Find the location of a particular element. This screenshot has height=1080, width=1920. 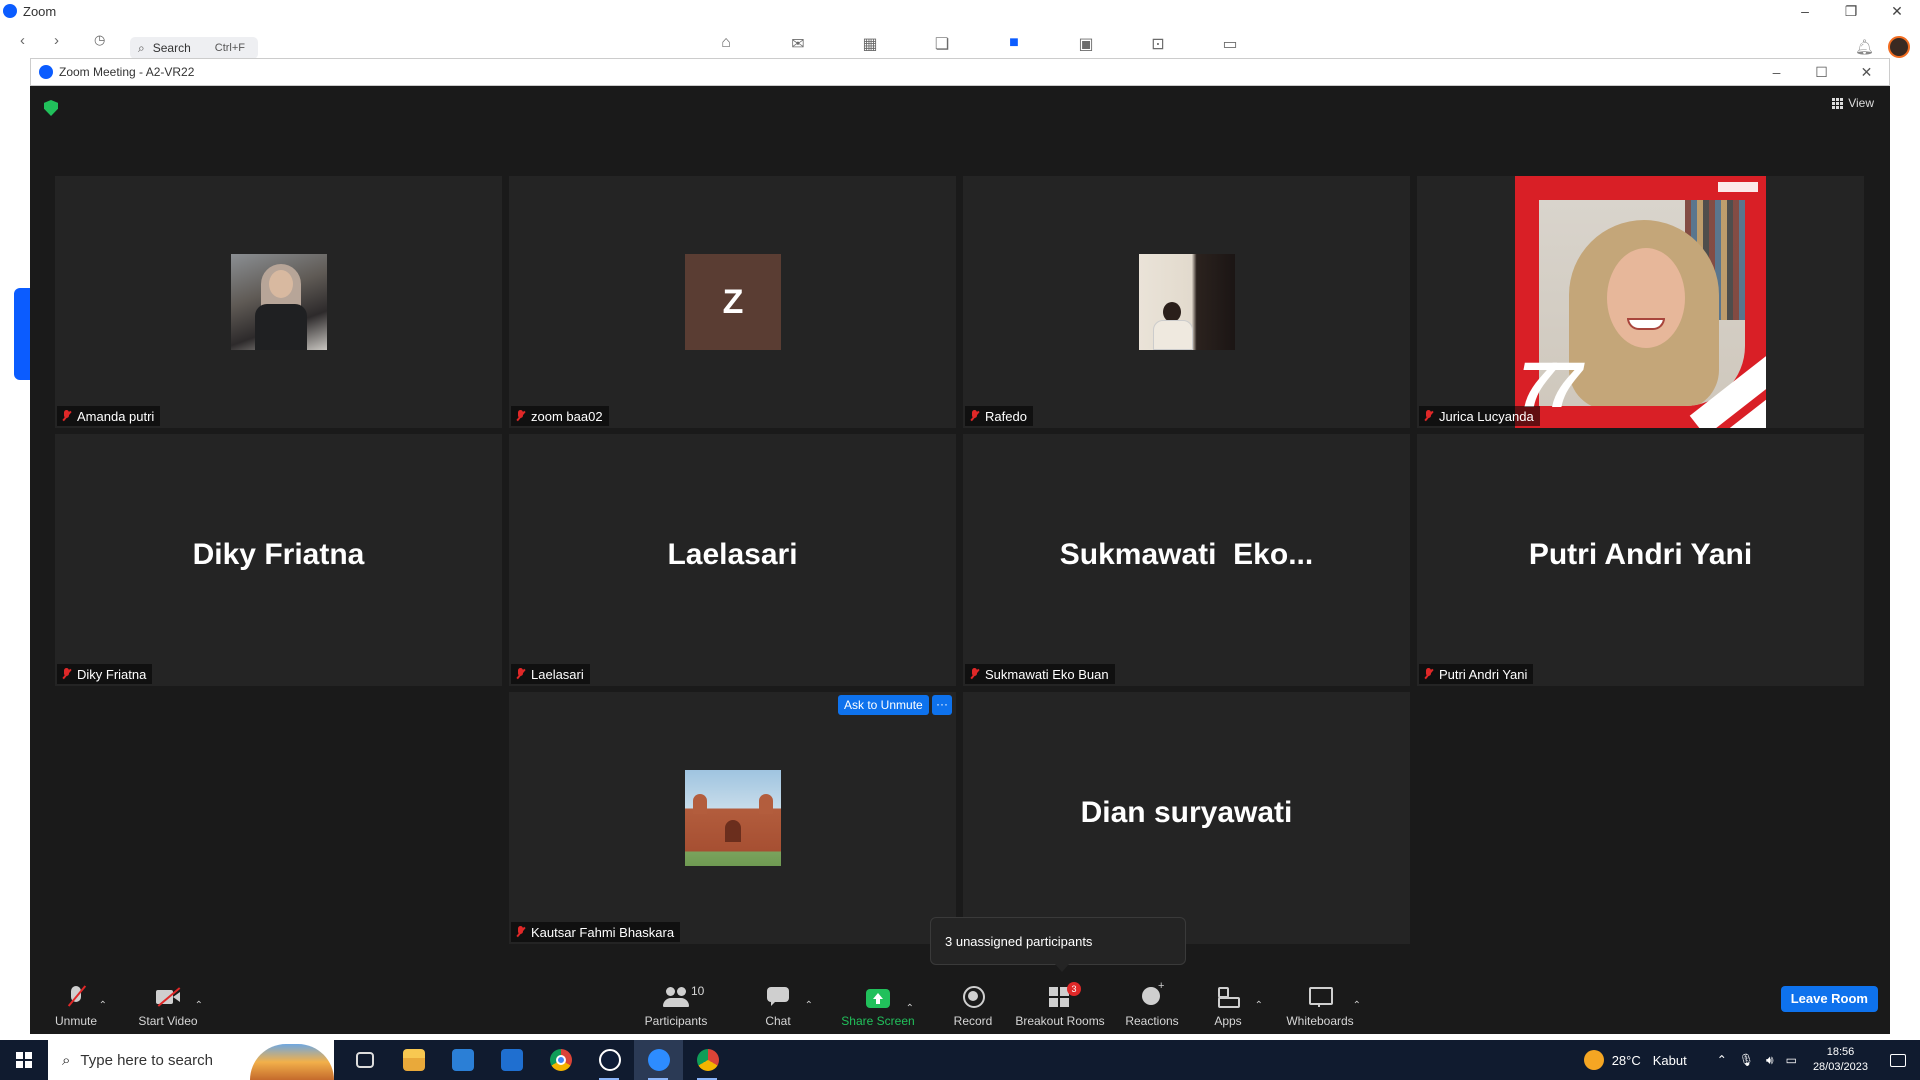

meeting-title: Zoom Meeting - A2-VR22 is located at coordinates (127, 72).